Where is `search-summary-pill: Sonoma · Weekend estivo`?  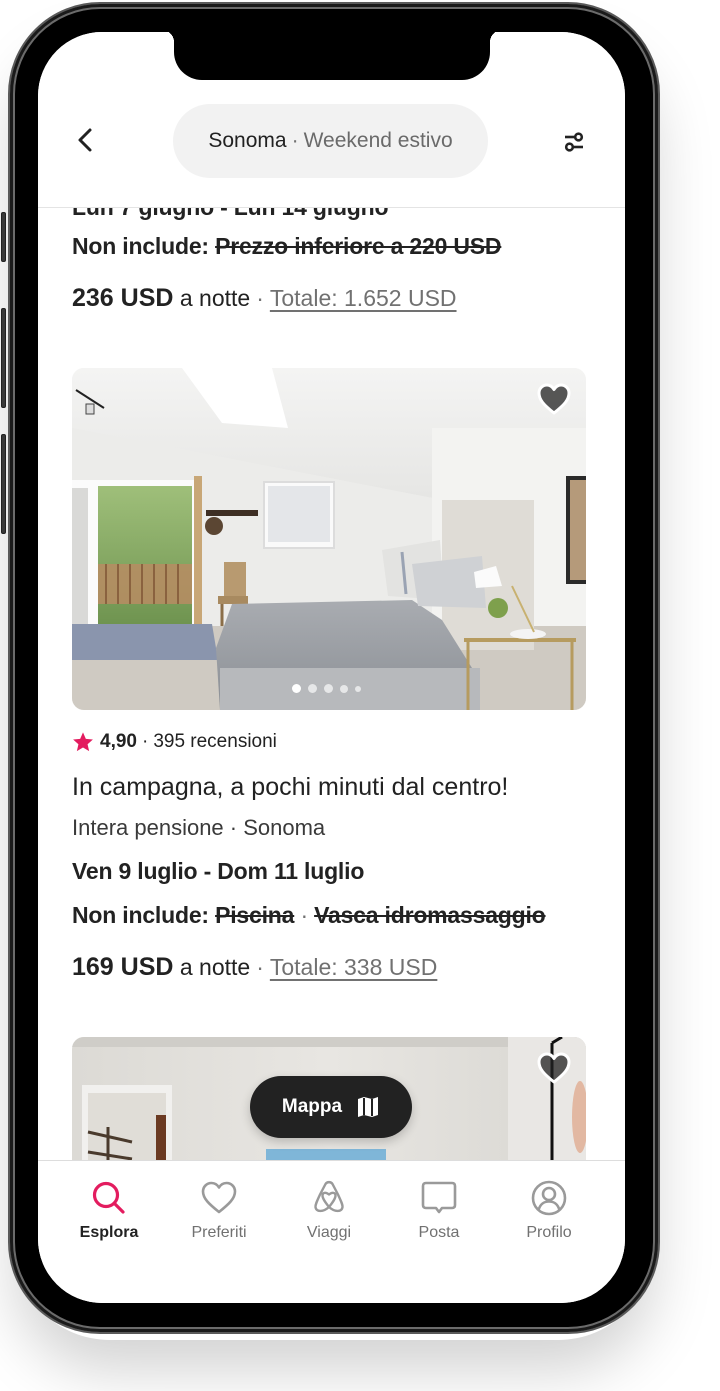 search-summary-pill: Sonoma · Weekend estivo is located at coordinates (330, 141).